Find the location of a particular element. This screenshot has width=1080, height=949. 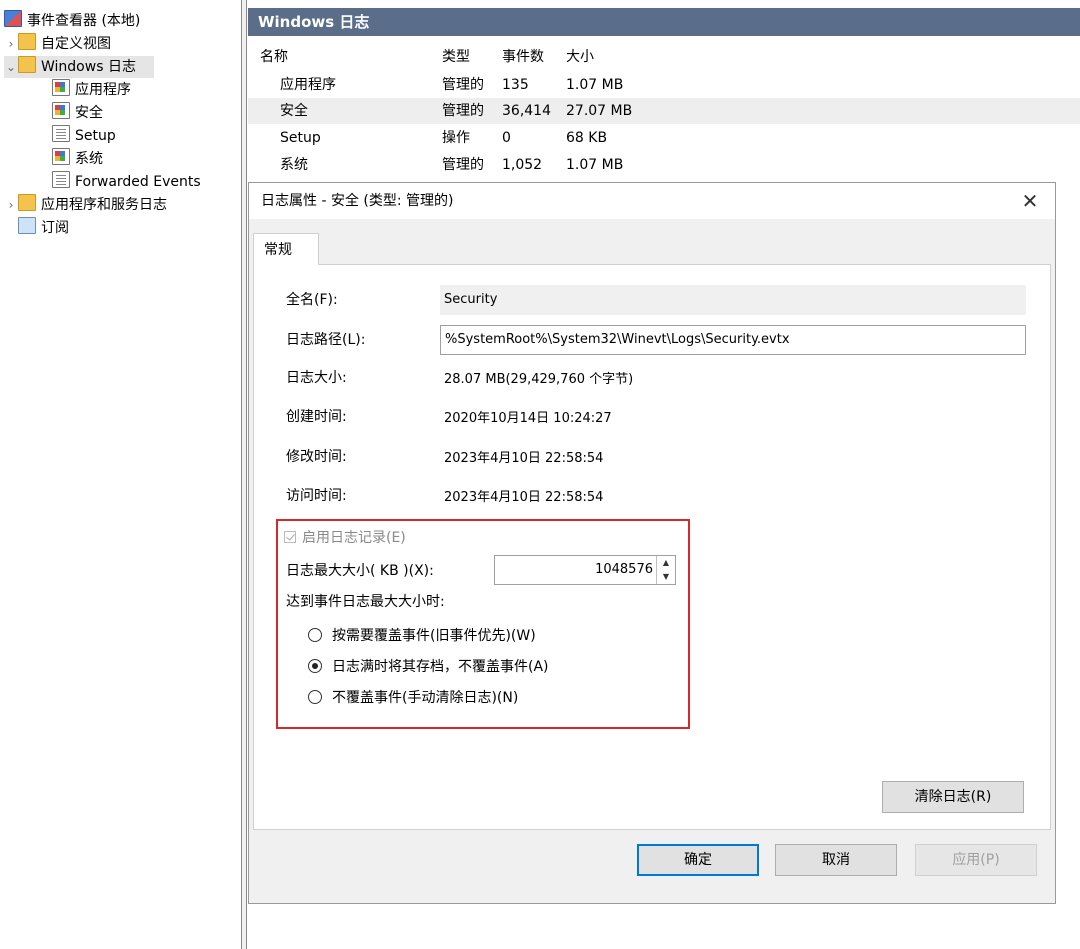

tree-item-app-service-logs: › 应用程序和服务日志 is located at coordinates (85, 205).